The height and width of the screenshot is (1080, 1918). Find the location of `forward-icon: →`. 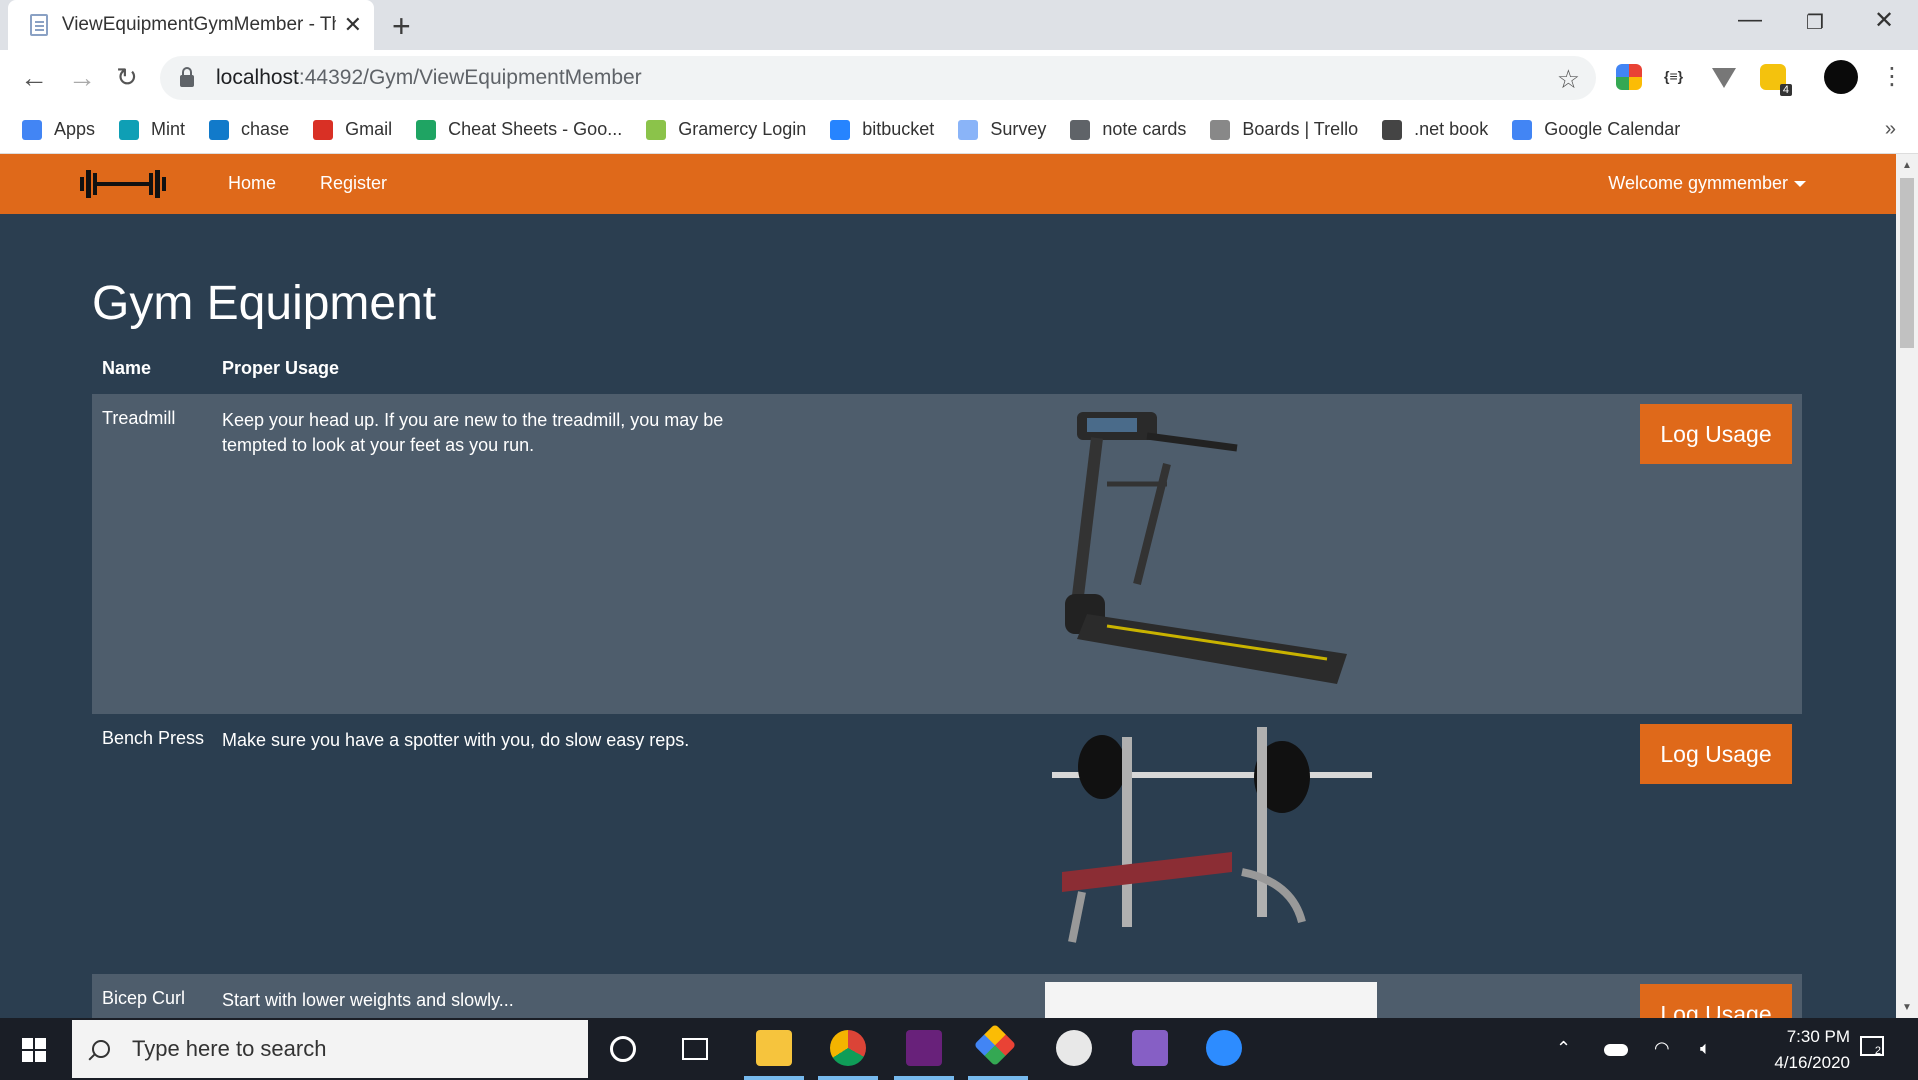

forward-icon: → is located at coordinates (82, 78).